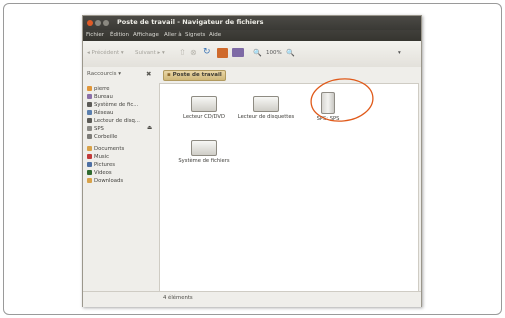  What do you see at coordinates (89, 112) in the screenshot?
I see `network-icon` at bounding box center [89, 112].